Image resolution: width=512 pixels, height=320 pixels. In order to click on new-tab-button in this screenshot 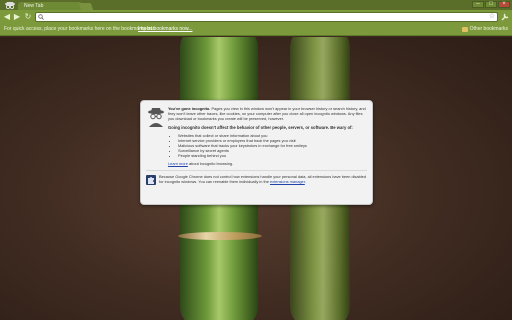, I will do `click(86, 6)`.